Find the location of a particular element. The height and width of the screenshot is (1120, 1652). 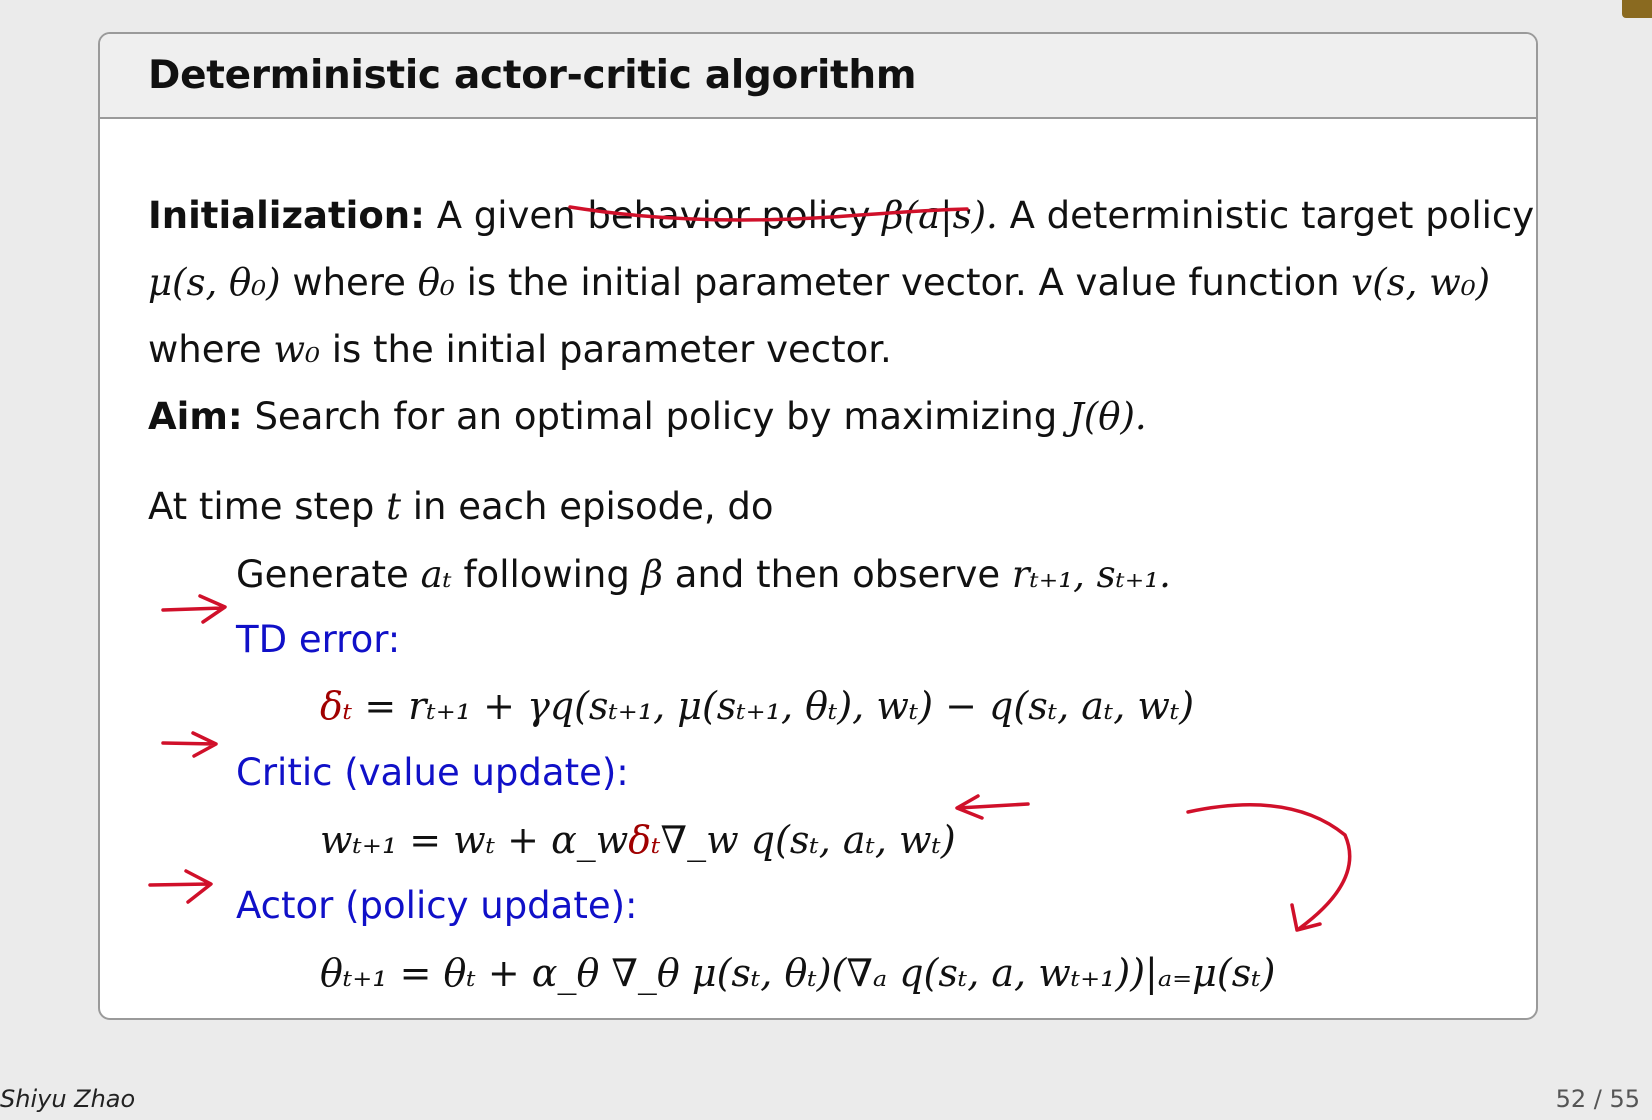

gen-text-1: Generate is located at coordinates (322, 574).